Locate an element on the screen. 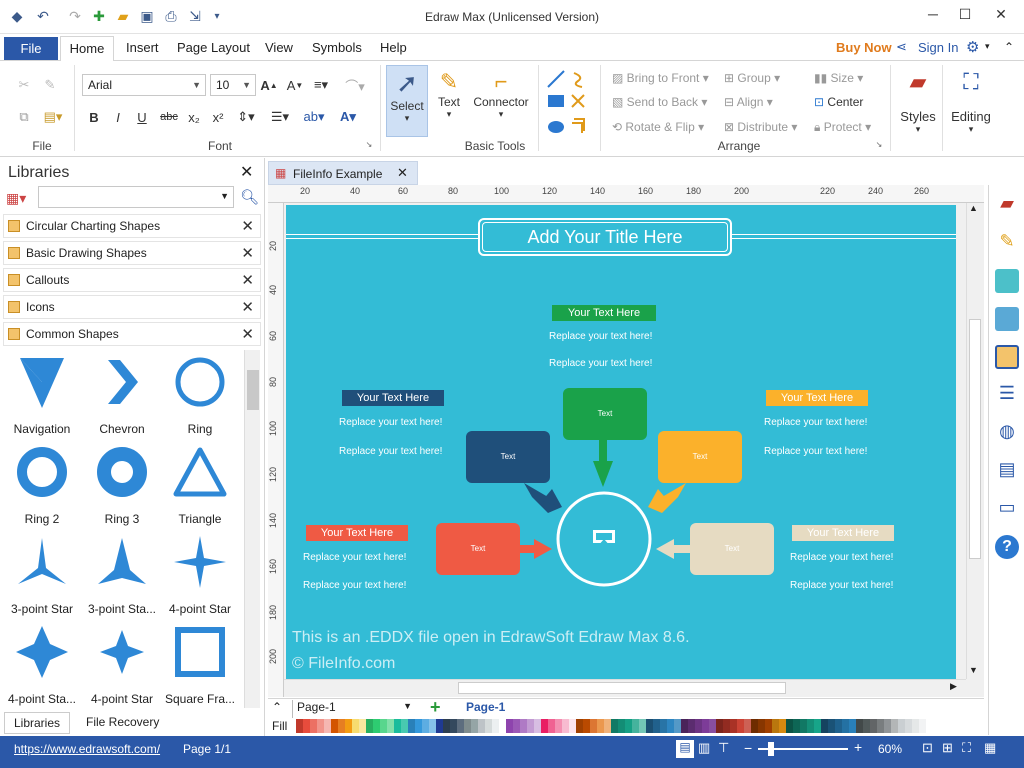  line-style-icon: ✎ is located at coordinates (1007, 243).